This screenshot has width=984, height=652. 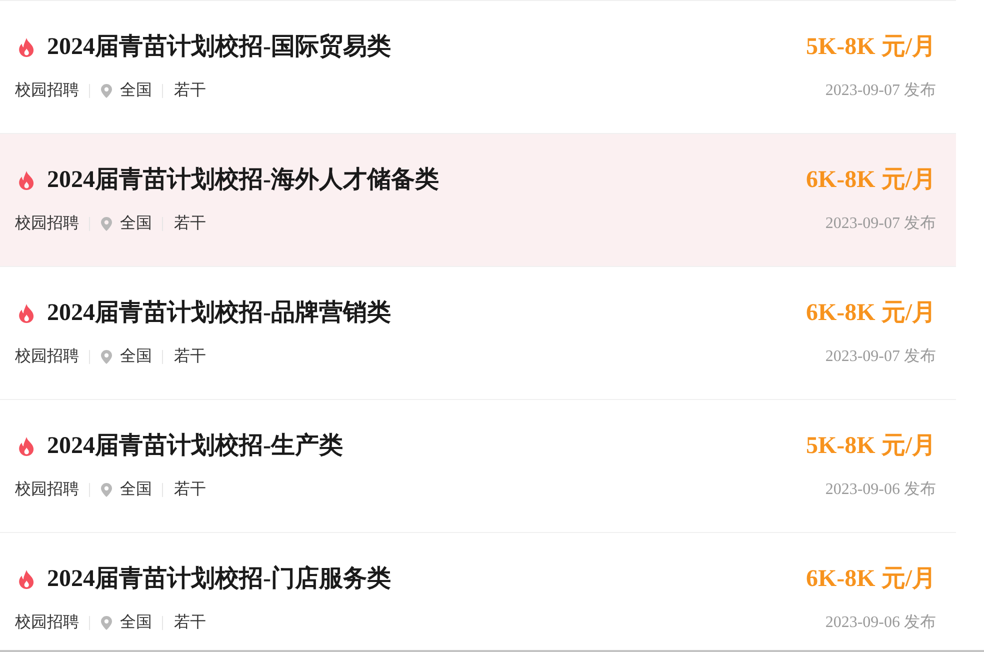 What do you see at coordinates (219, 47) in the screenshot?
I see `job-title: 2024届青苗计划校招-国际贸易类` at bounding box center [219, 47].